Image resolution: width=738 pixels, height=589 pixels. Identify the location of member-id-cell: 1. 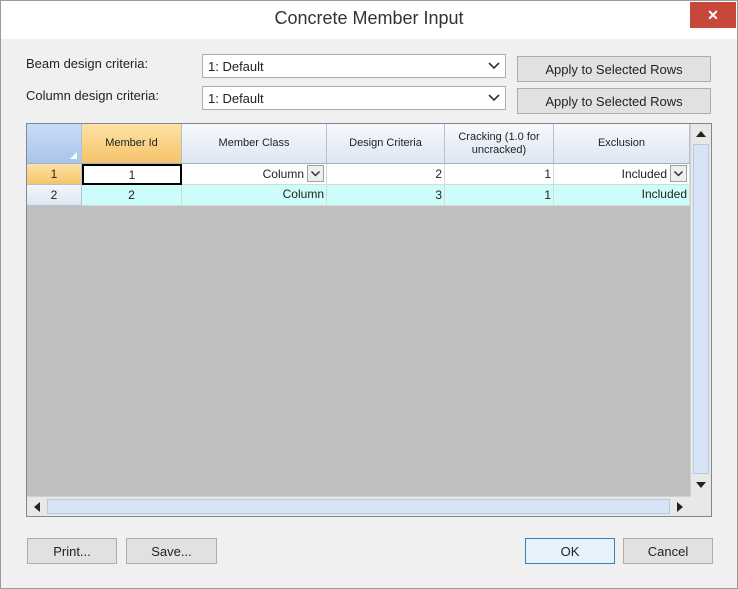
(132, 174).